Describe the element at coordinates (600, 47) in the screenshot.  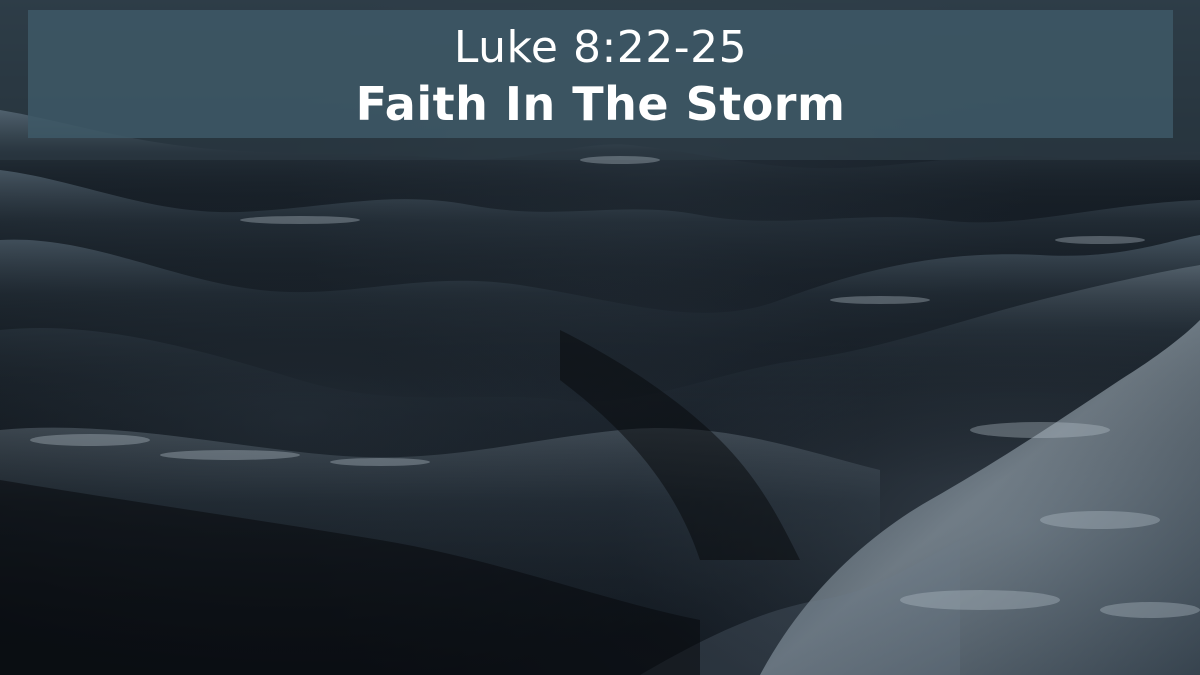
I see `scripture-reference: Luke 8:22-25` at that location.